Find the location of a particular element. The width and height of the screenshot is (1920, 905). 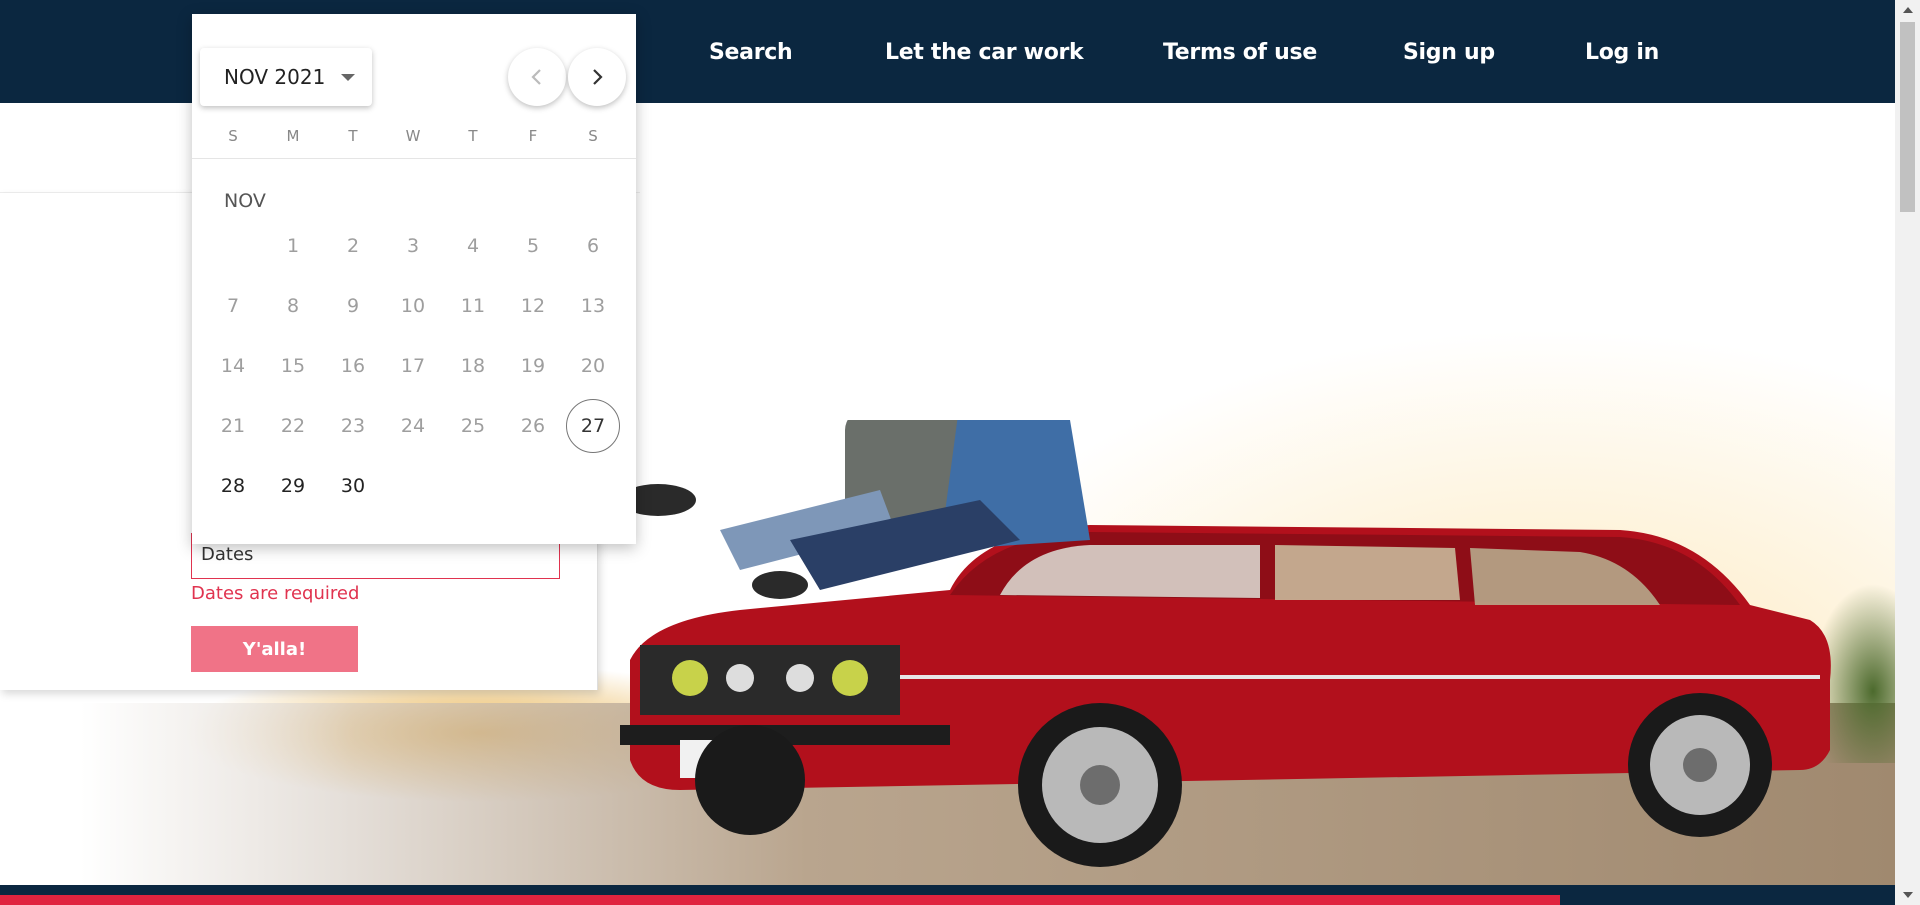

arrow-down-icon is located at coordinates (1907, 895).